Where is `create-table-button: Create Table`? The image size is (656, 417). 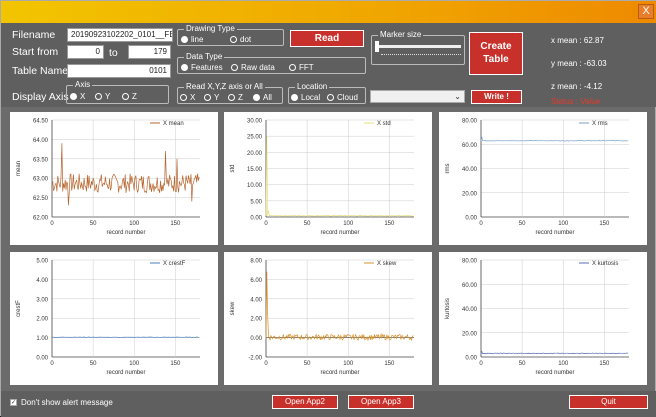 create-table-button: Create Table is located at coordinates (496, 53).